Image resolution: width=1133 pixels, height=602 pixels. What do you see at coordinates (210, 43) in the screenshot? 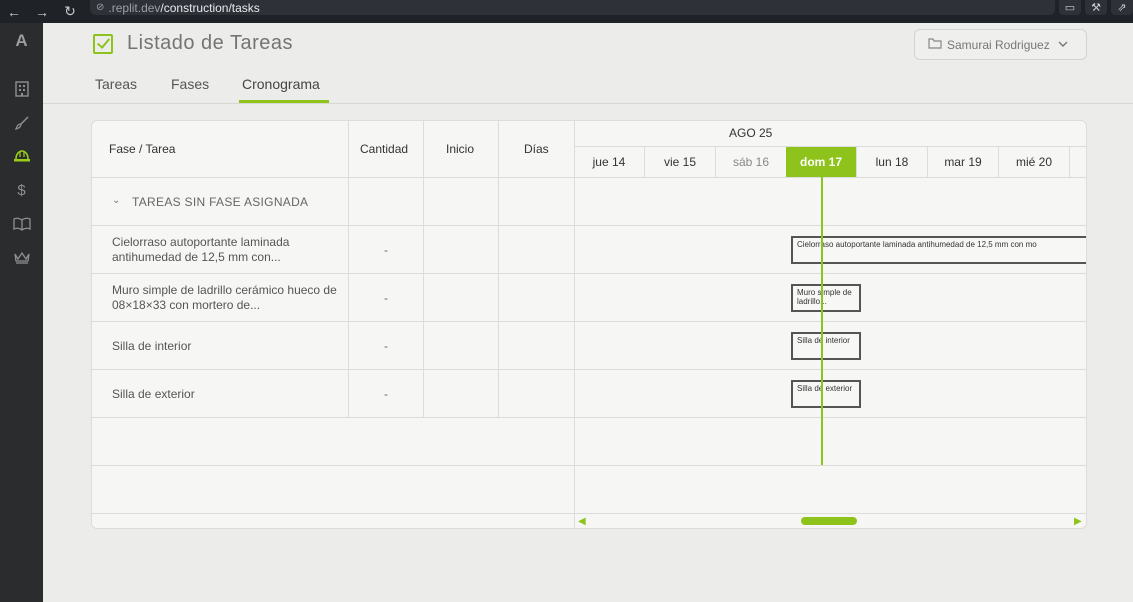
I see `page-title: Listado de Tareas` at bounding box center [210, 43].